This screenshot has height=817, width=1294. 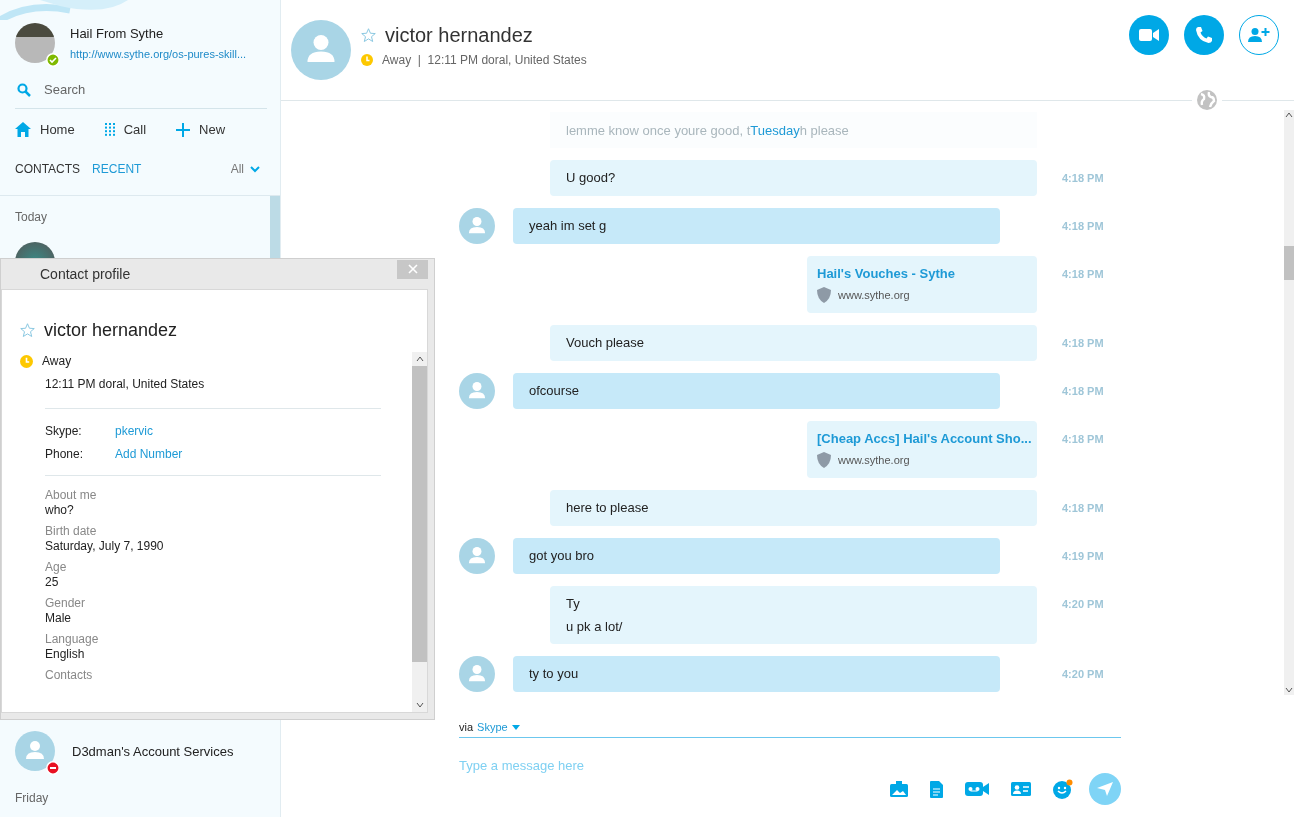 I want to click on field-value: Male, so click(x=58, y=618).